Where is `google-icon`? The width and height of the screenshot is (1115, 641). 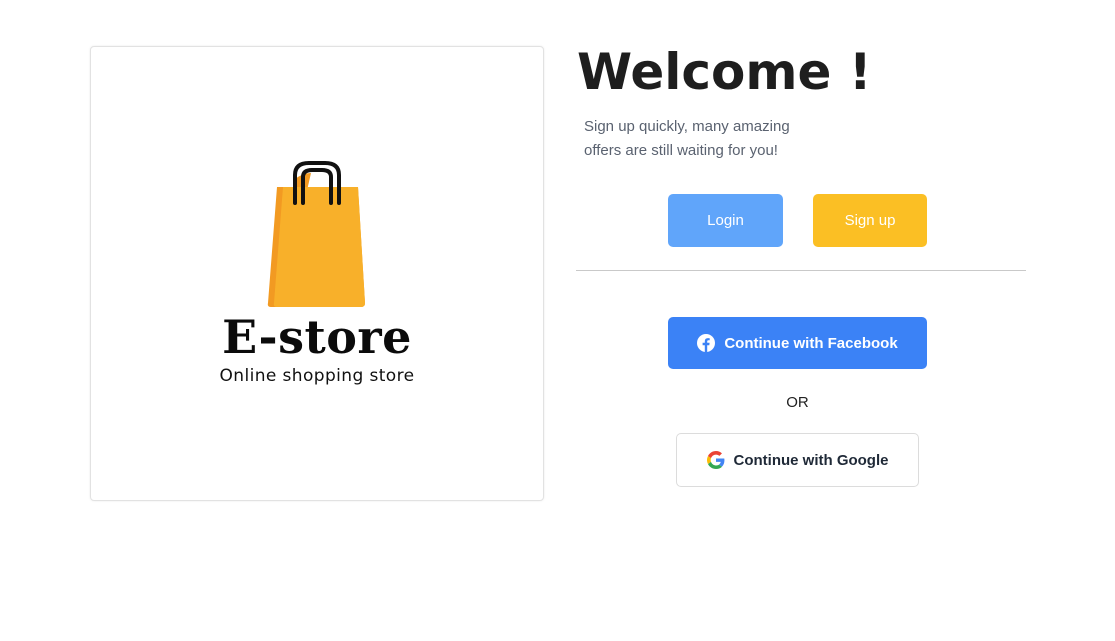
google-icon is located at coordinates (715, 460).